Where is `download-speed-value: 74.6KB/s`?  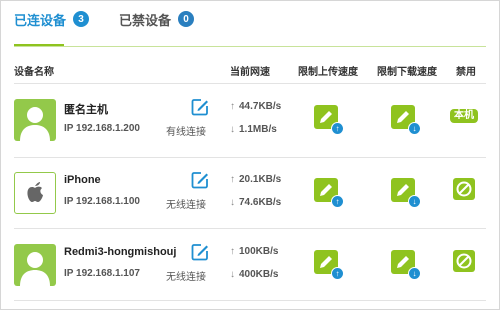 download-speed-value: 74.6KB/s is located at coordinates (260, 202).